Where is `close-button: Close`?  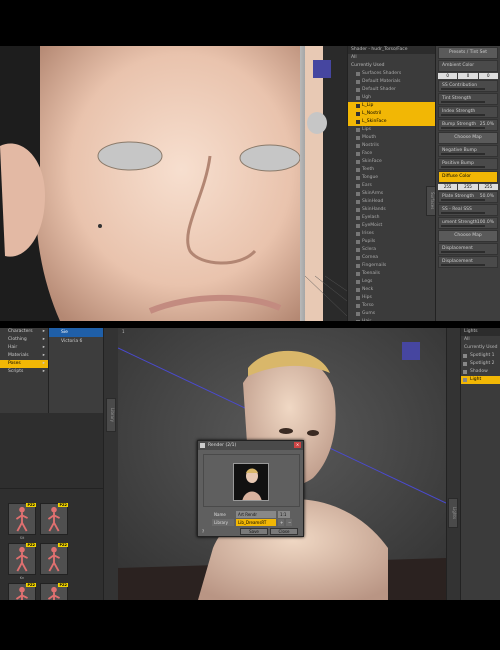 close-button: Close is located at coordinates (284, 531).